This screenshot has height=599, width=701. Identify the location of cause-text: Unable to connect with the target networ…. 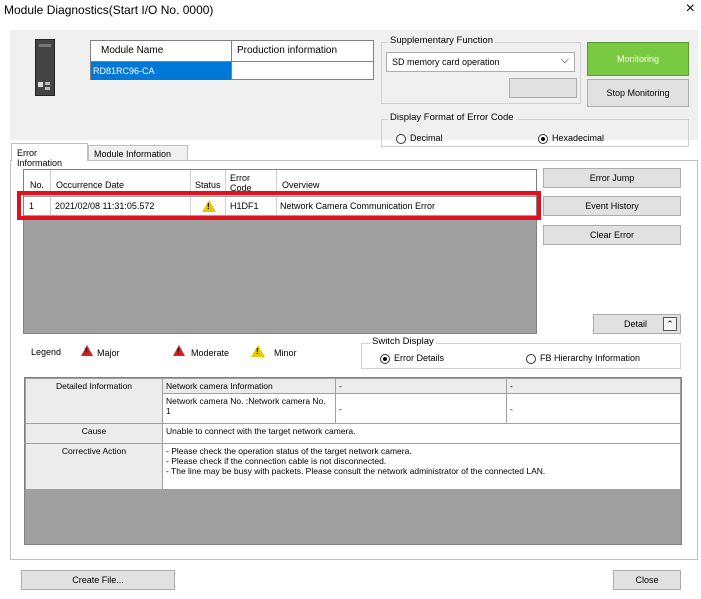
(421, 433).